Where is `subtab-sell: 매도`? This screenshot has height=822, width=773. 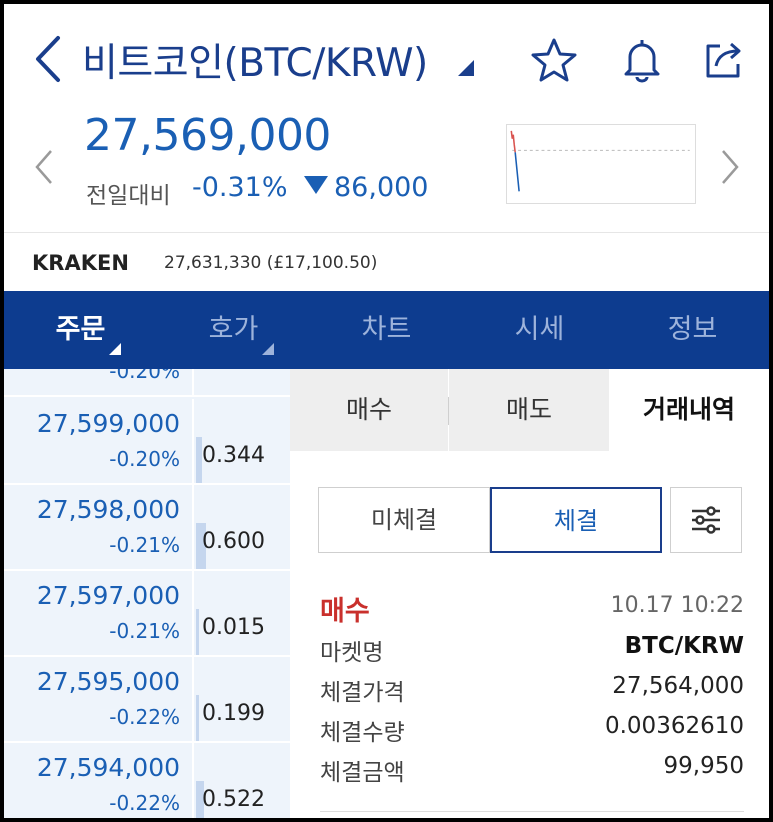 subtab-sell: 매도 is located at coordinates (529, 410).